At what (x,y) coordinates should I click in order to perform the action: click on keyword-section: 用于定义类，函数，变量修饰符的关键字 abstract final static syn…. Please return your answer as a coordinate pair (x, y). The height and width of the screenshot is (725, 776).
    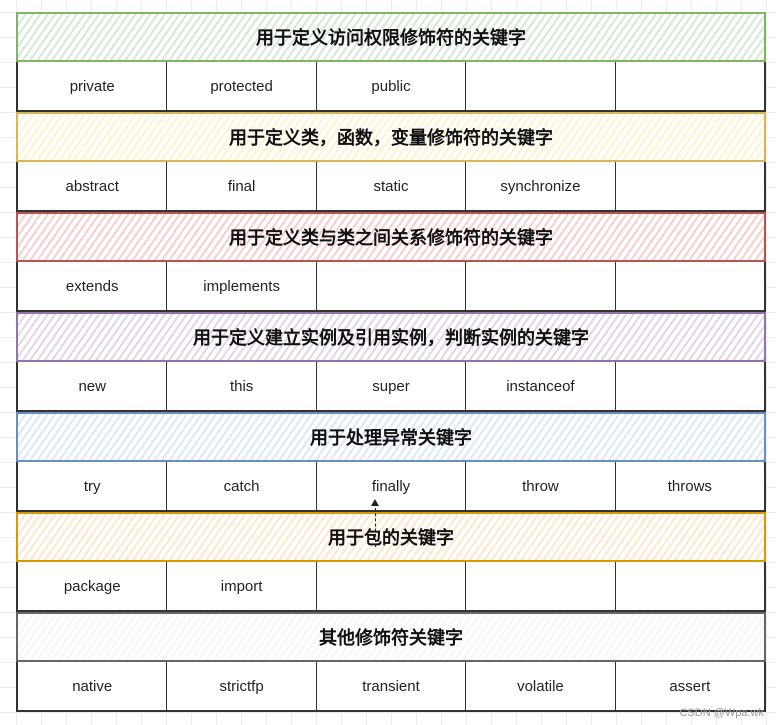
    Looking at the image, I should click on (391, 162).